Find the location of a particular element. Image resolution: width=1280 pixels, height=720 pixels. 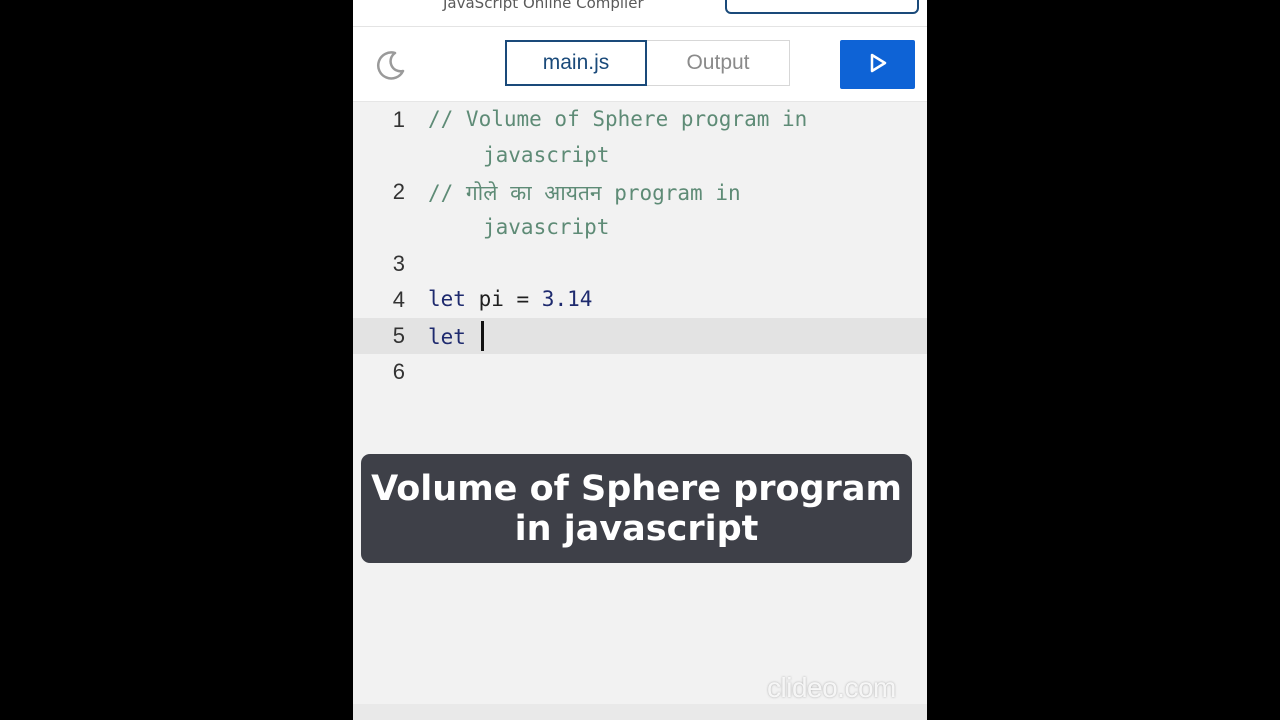

line-number: 6 is located at coordinates (398, 371).